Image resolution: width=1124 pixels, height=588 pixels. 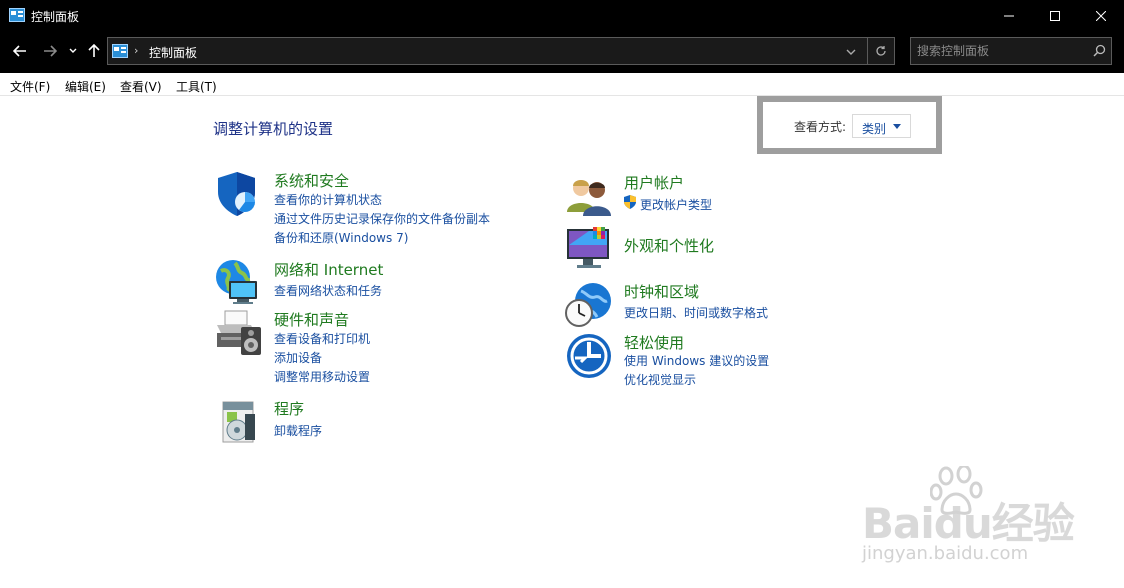 What do you see at coordinates (661, 291) in the screenshot?
I see `category-title: 时钟和区域` at bounding box center [661, 291].